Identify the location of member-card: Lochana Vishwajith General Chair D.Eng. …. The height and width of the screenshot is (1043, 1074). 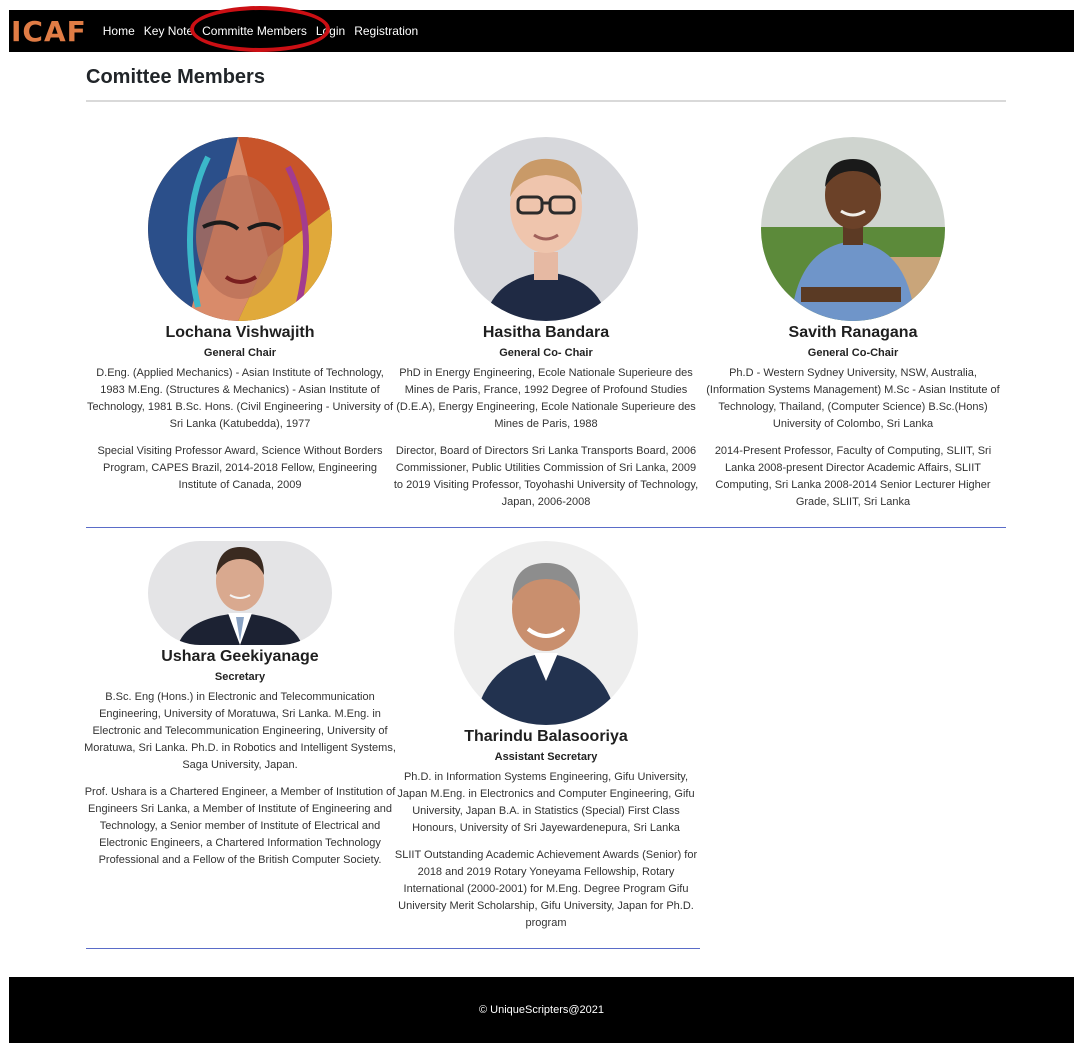
(240, 315).